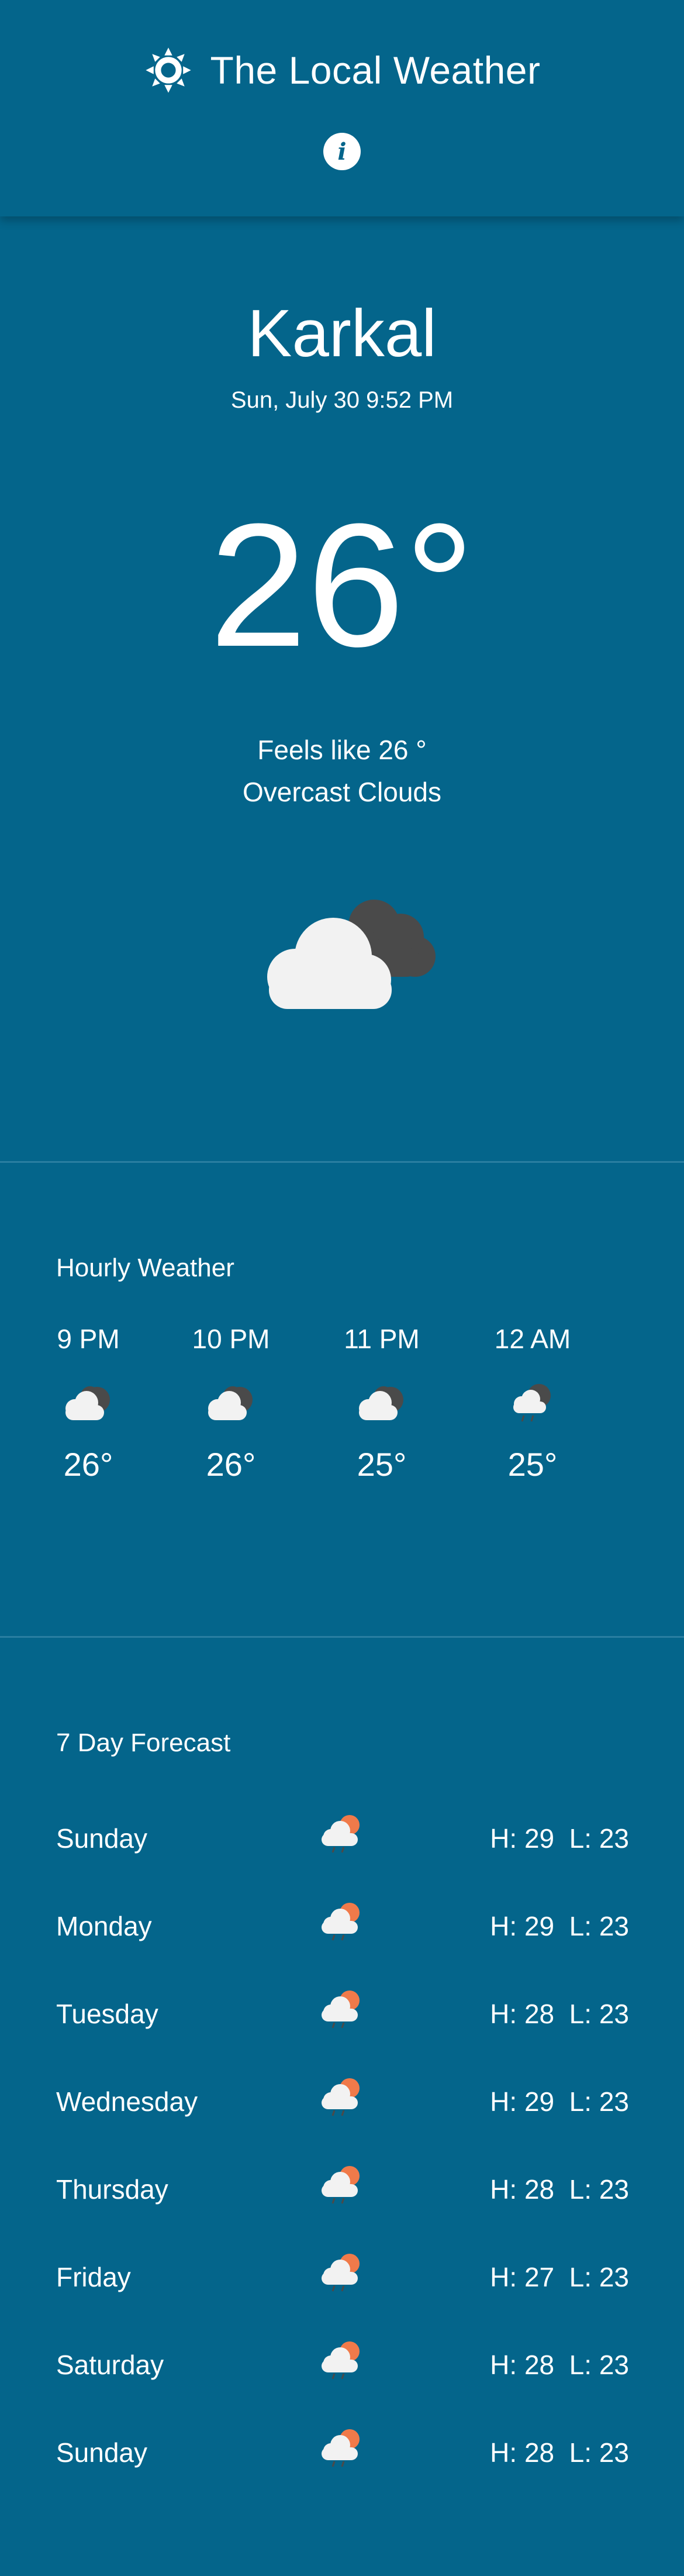 The image size is (684, 2576). I want to click on day-name: Friday, so click(93, 2277).